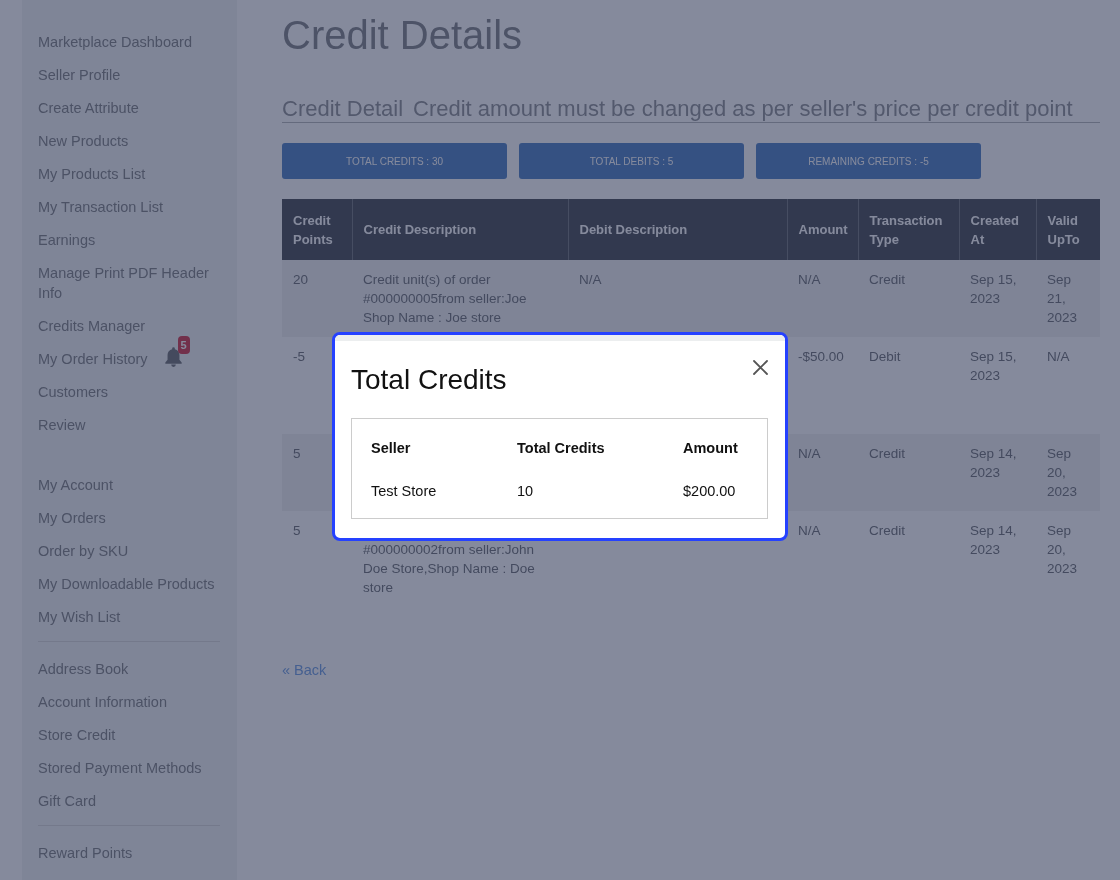  I want to click on credit-points-value: -5, so click(299, 357).